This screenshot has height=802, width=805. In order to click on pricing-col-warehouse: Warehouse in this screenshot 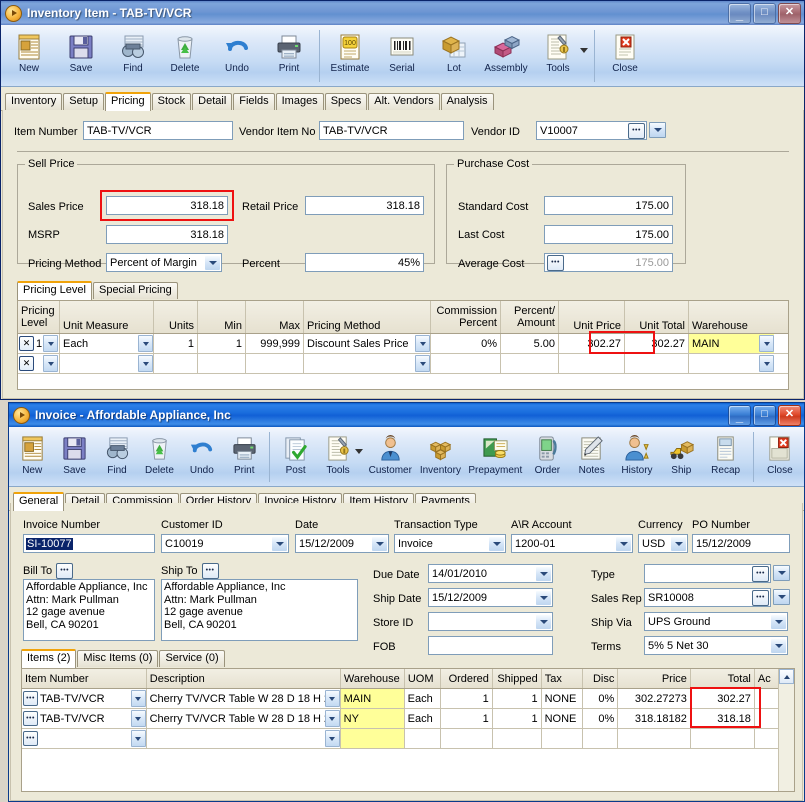, I will do `click(731, 317)`.